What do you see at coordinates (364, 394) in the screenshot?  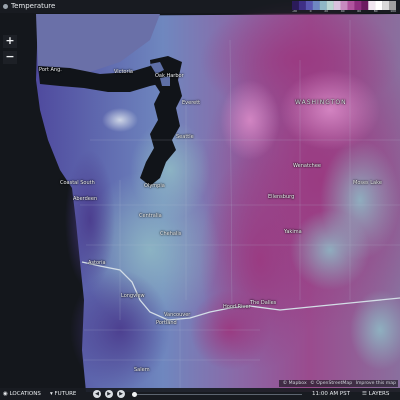 I see `layers-icon: ☰` at bounding box center [364, 394].